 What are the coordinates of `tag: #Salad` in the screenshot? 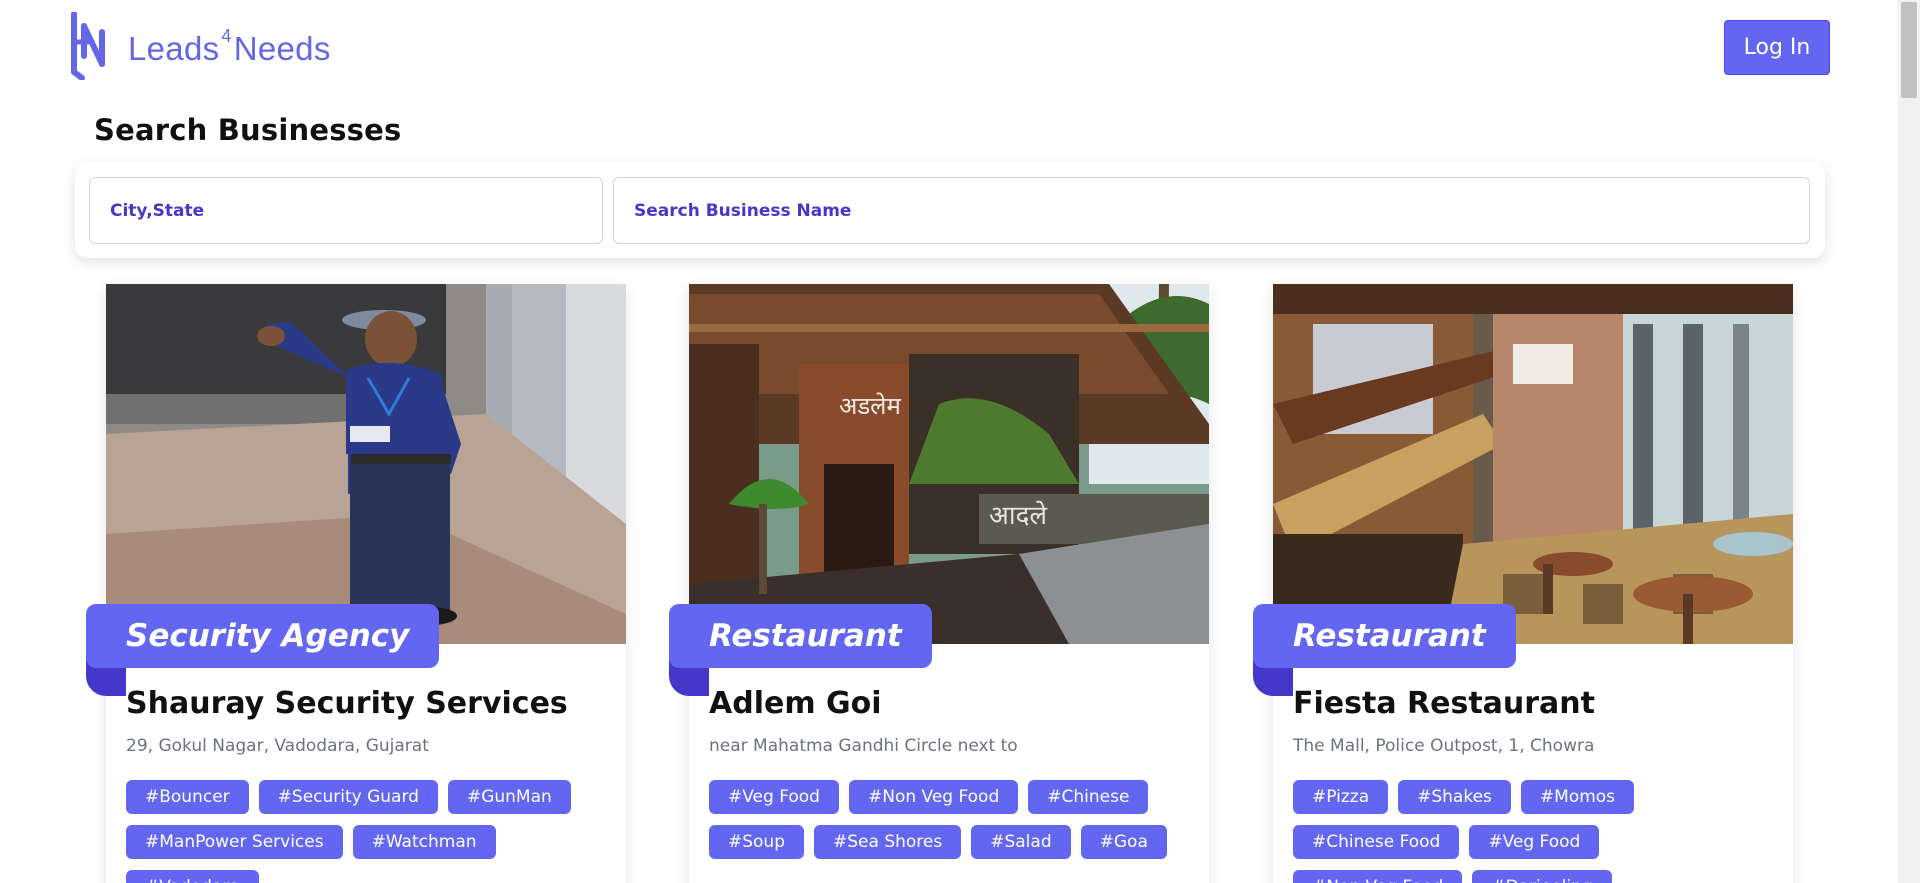 It's located at (1021, 842).